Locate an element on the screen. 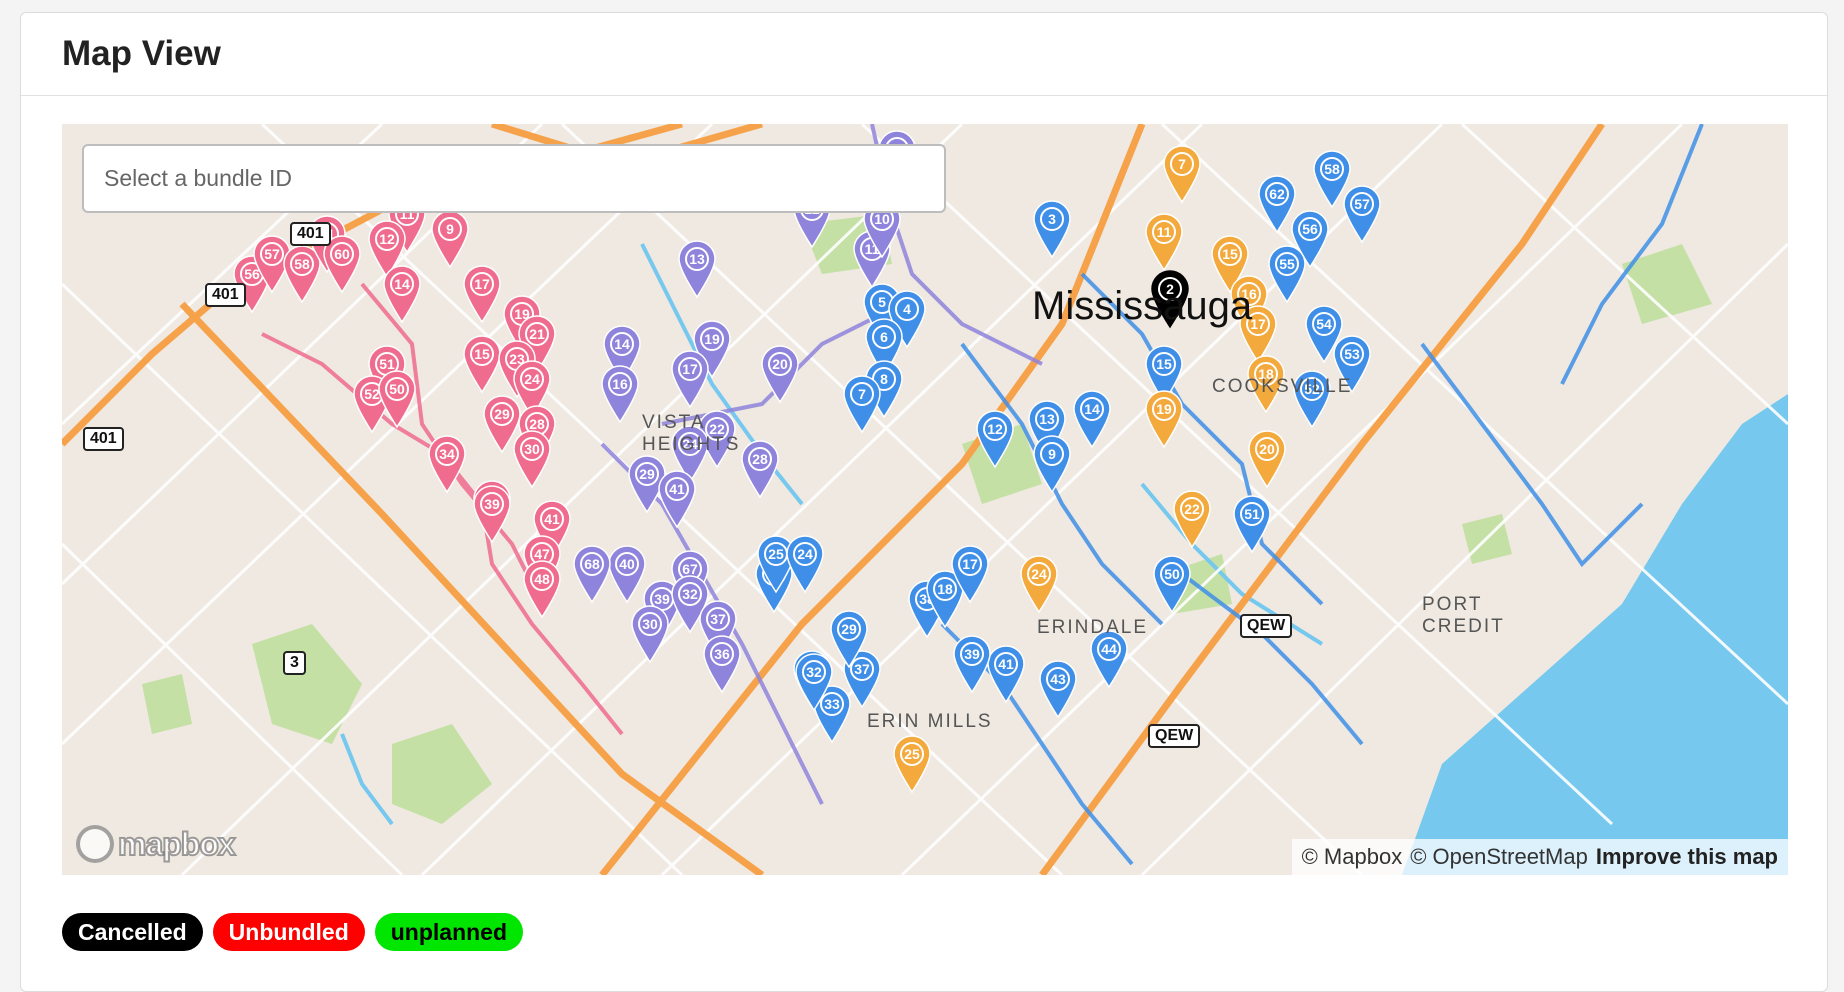 This screenshot has height=992, width=1844. map-pin-label: 34 is located at coordinates (447, 454).